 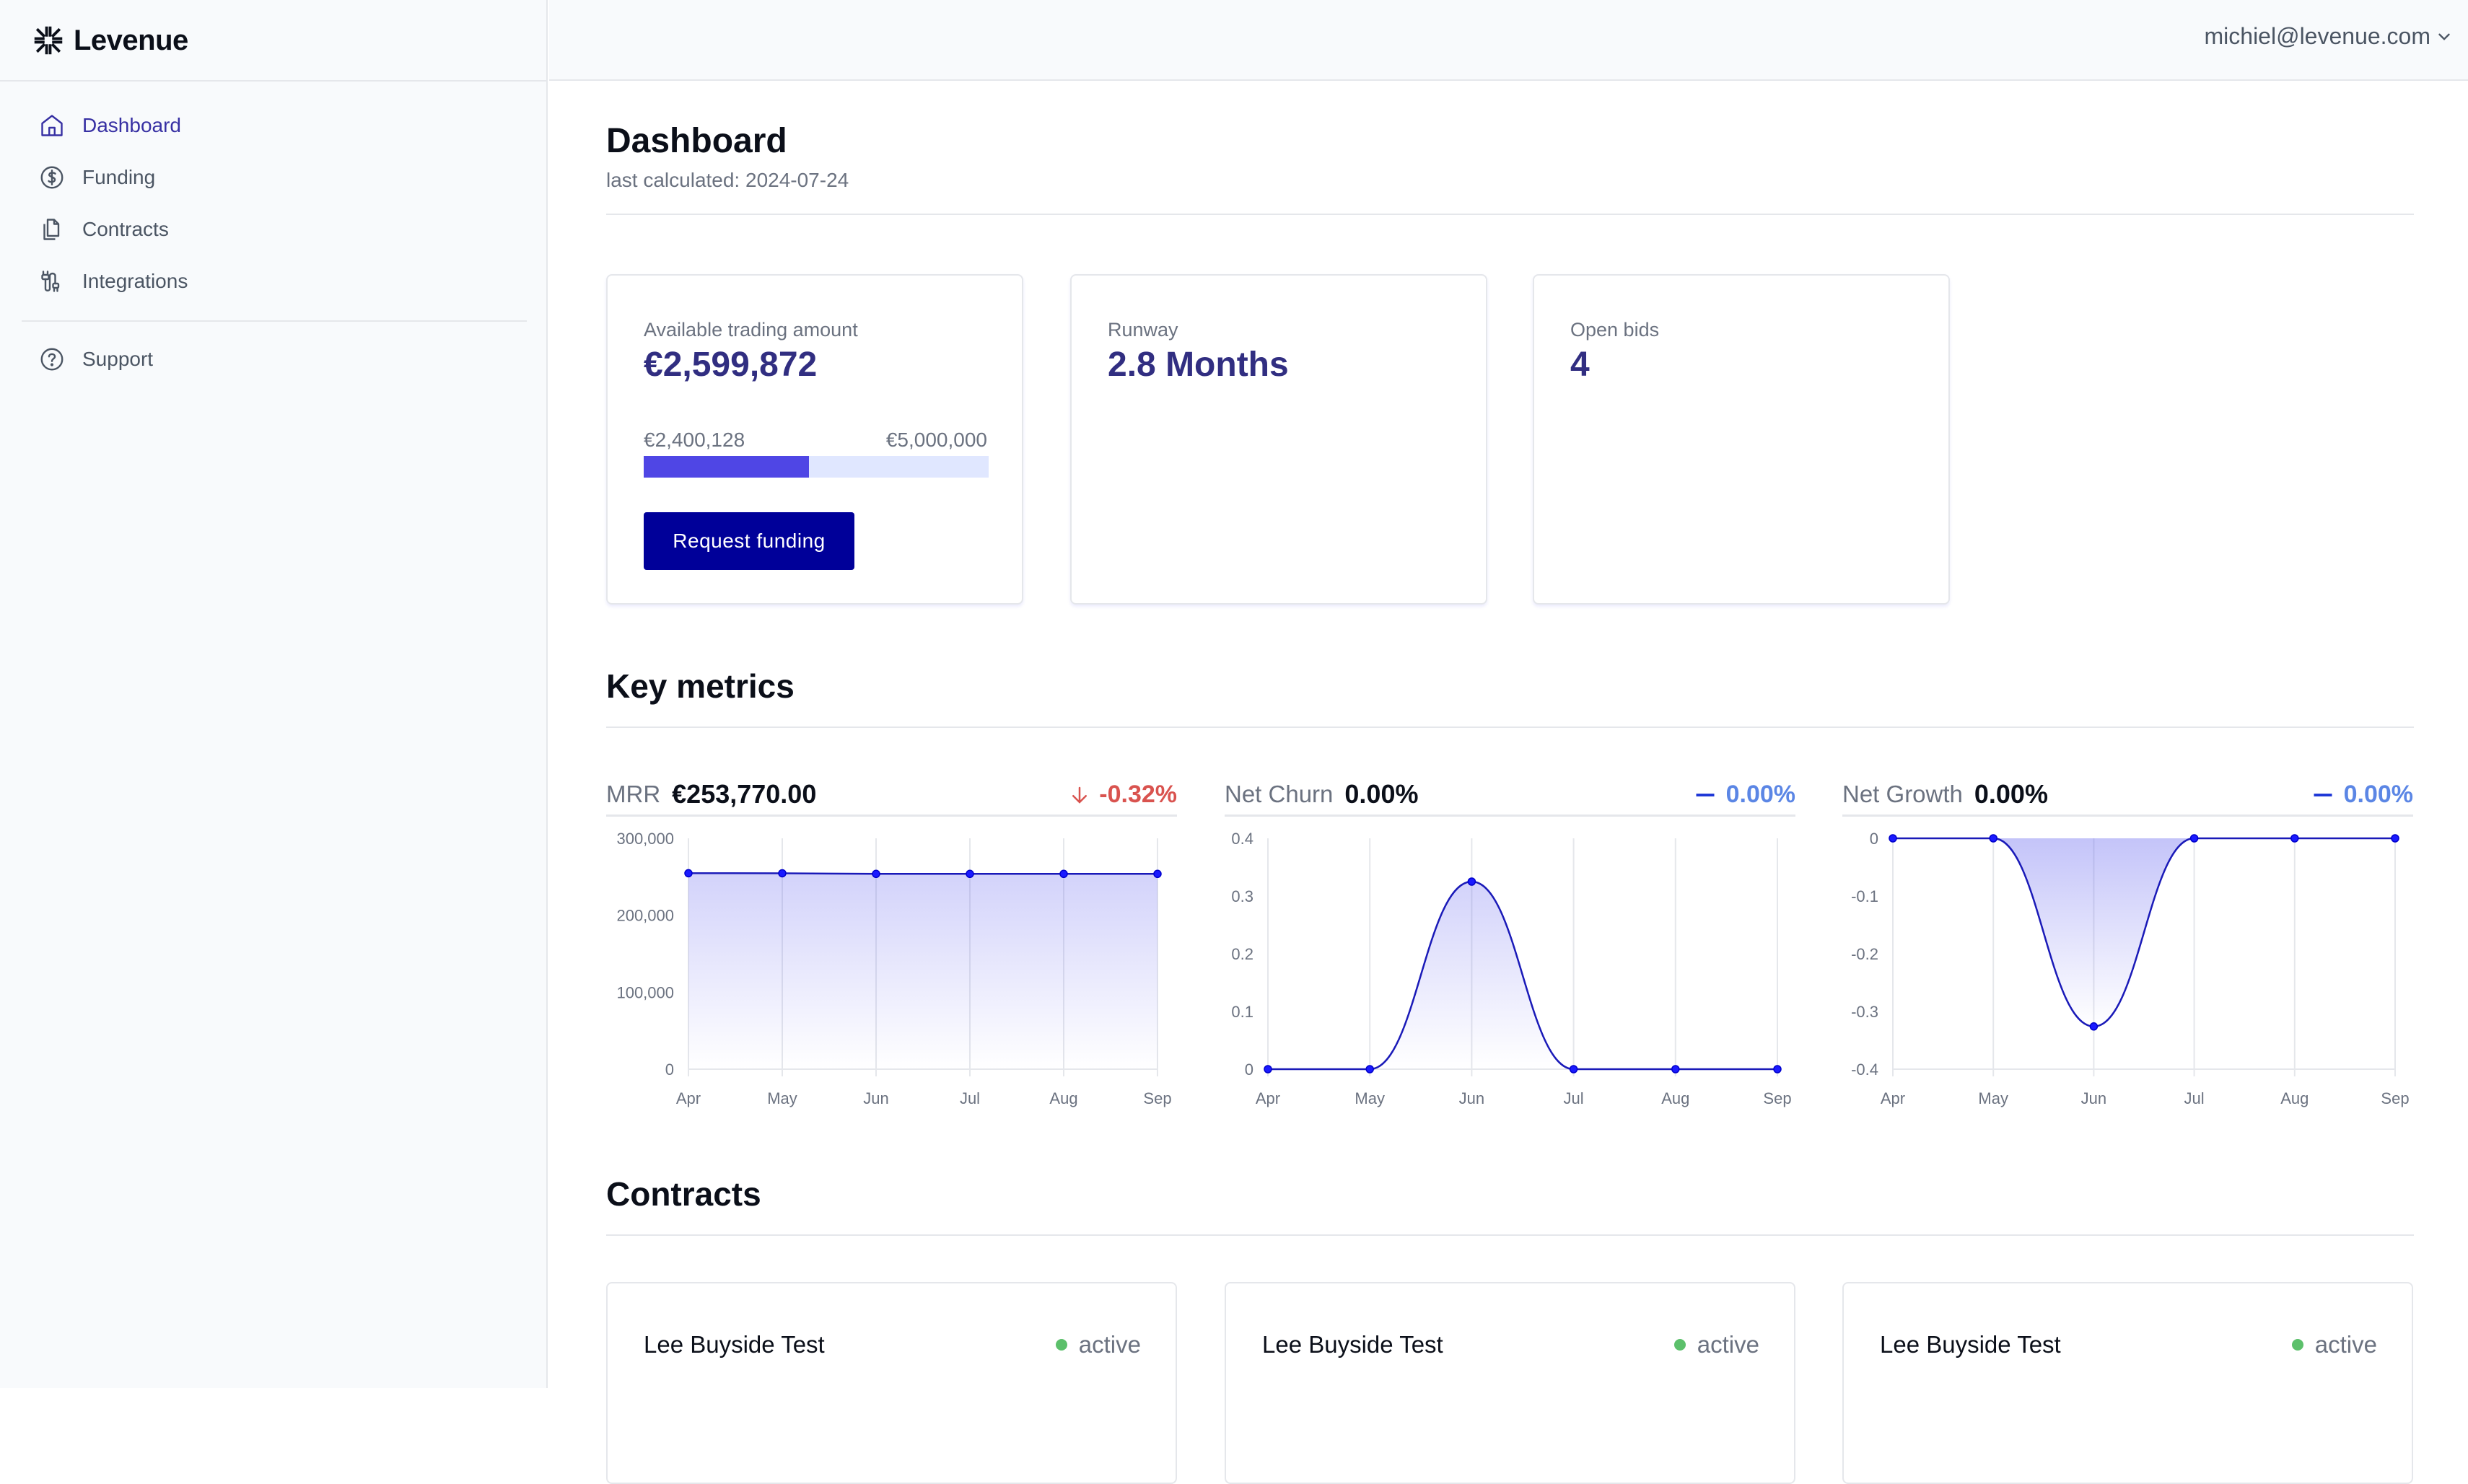 What do you see at coordinates (1242, 954) in the screenshot?
I see `y-tick-label: 0.2` at bounding box center [1242, 954].